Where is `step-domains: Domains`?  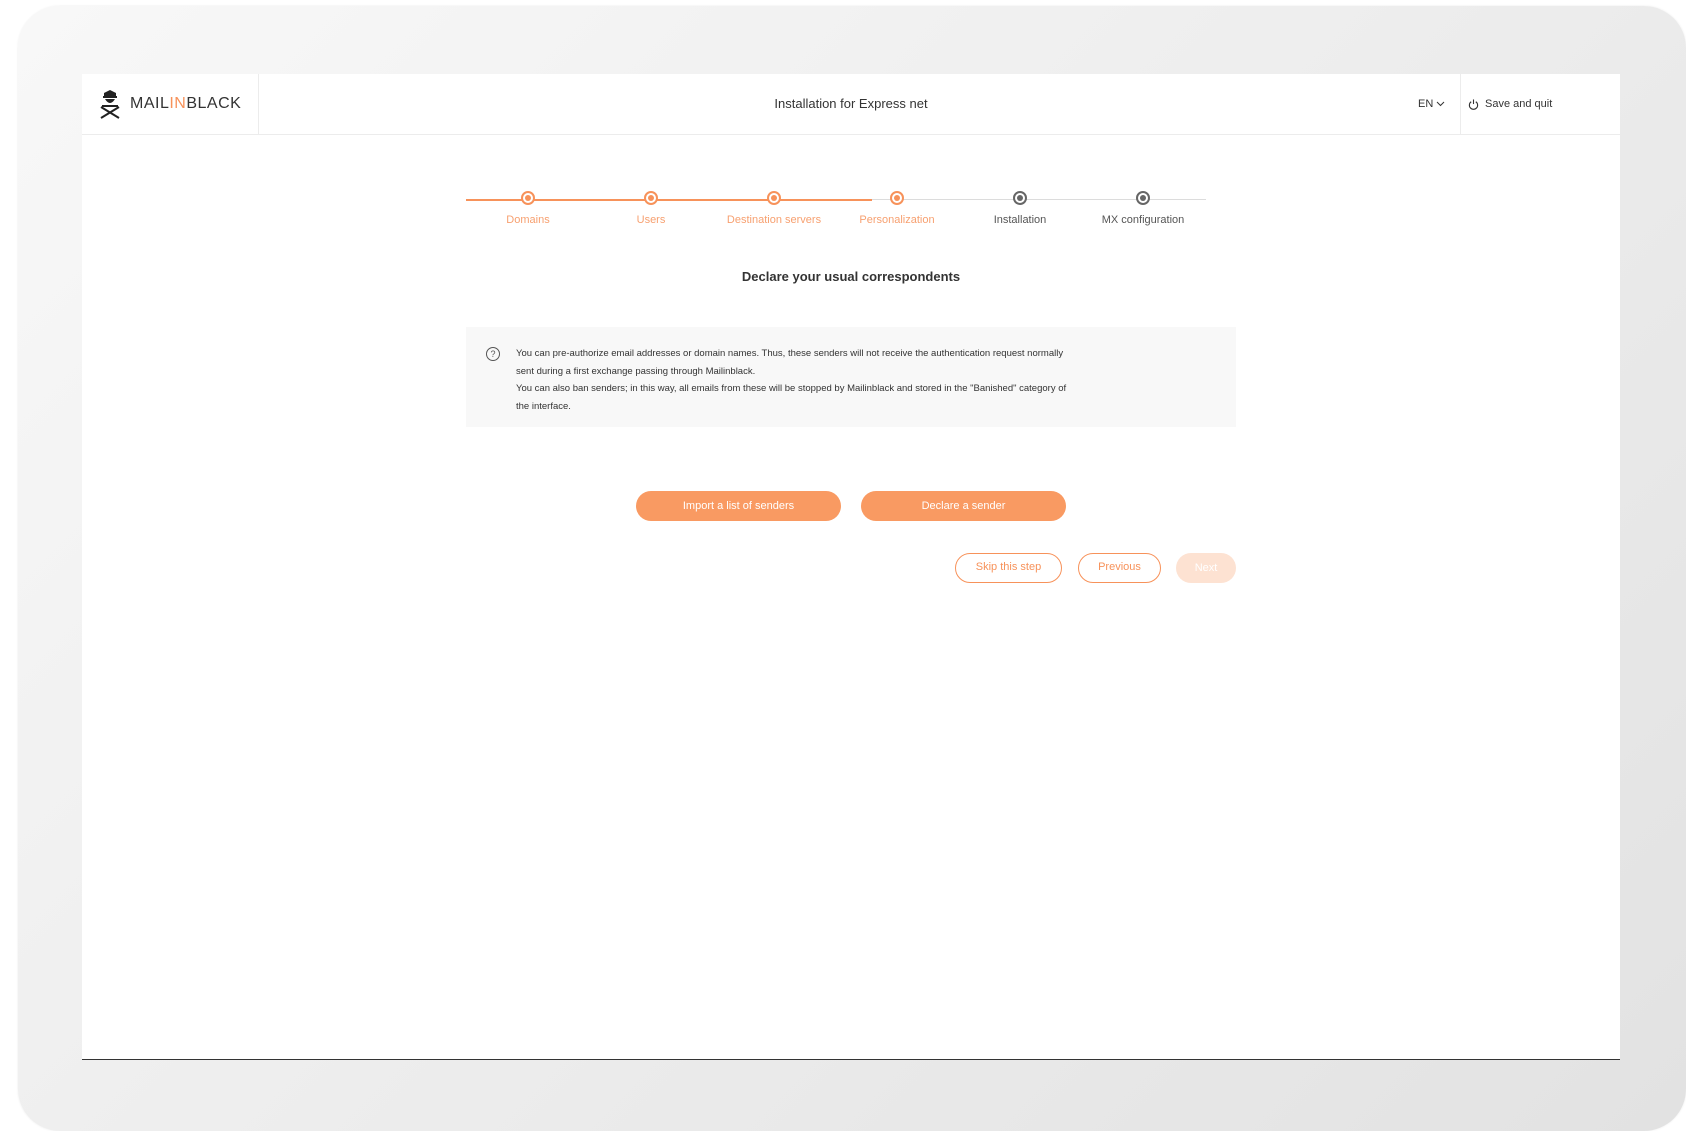 step-domains: Domains is located at coordinates (528, 205).